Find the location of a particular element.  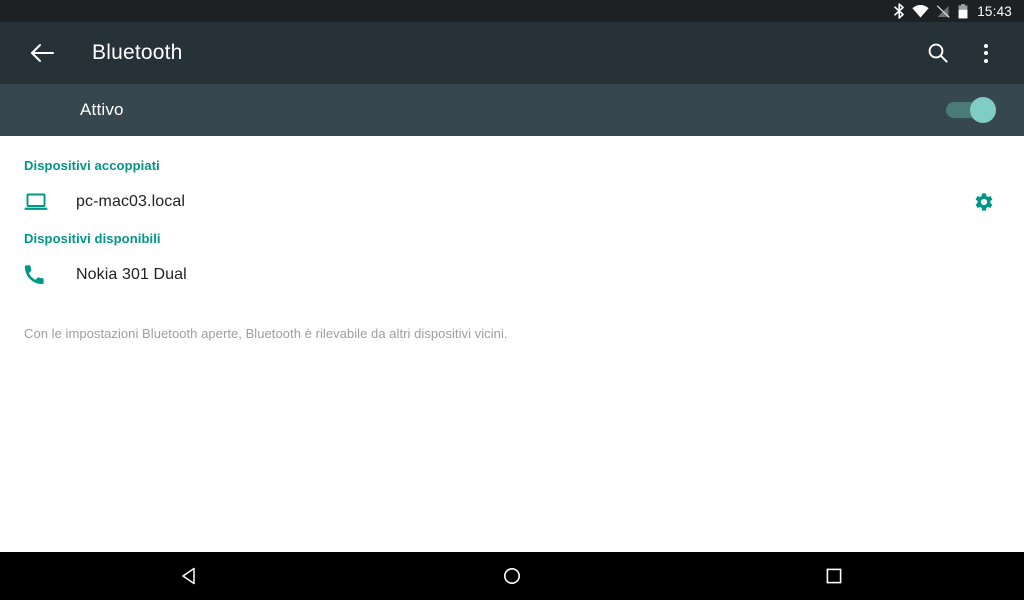

gear-icon is located at coordinates (983, 202).